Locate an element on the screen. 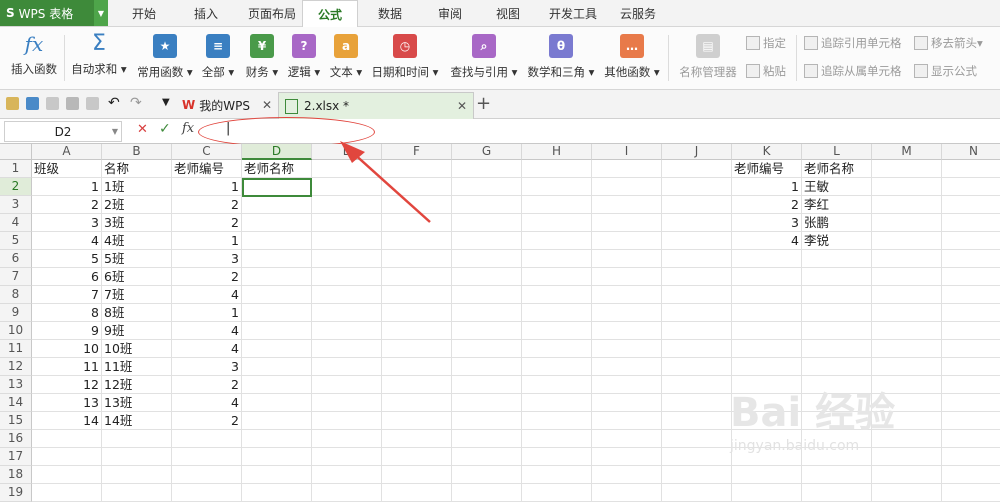 The width and height of the screenshot is (1000, 502). cell-F3 is located at coordinates (417, 205).